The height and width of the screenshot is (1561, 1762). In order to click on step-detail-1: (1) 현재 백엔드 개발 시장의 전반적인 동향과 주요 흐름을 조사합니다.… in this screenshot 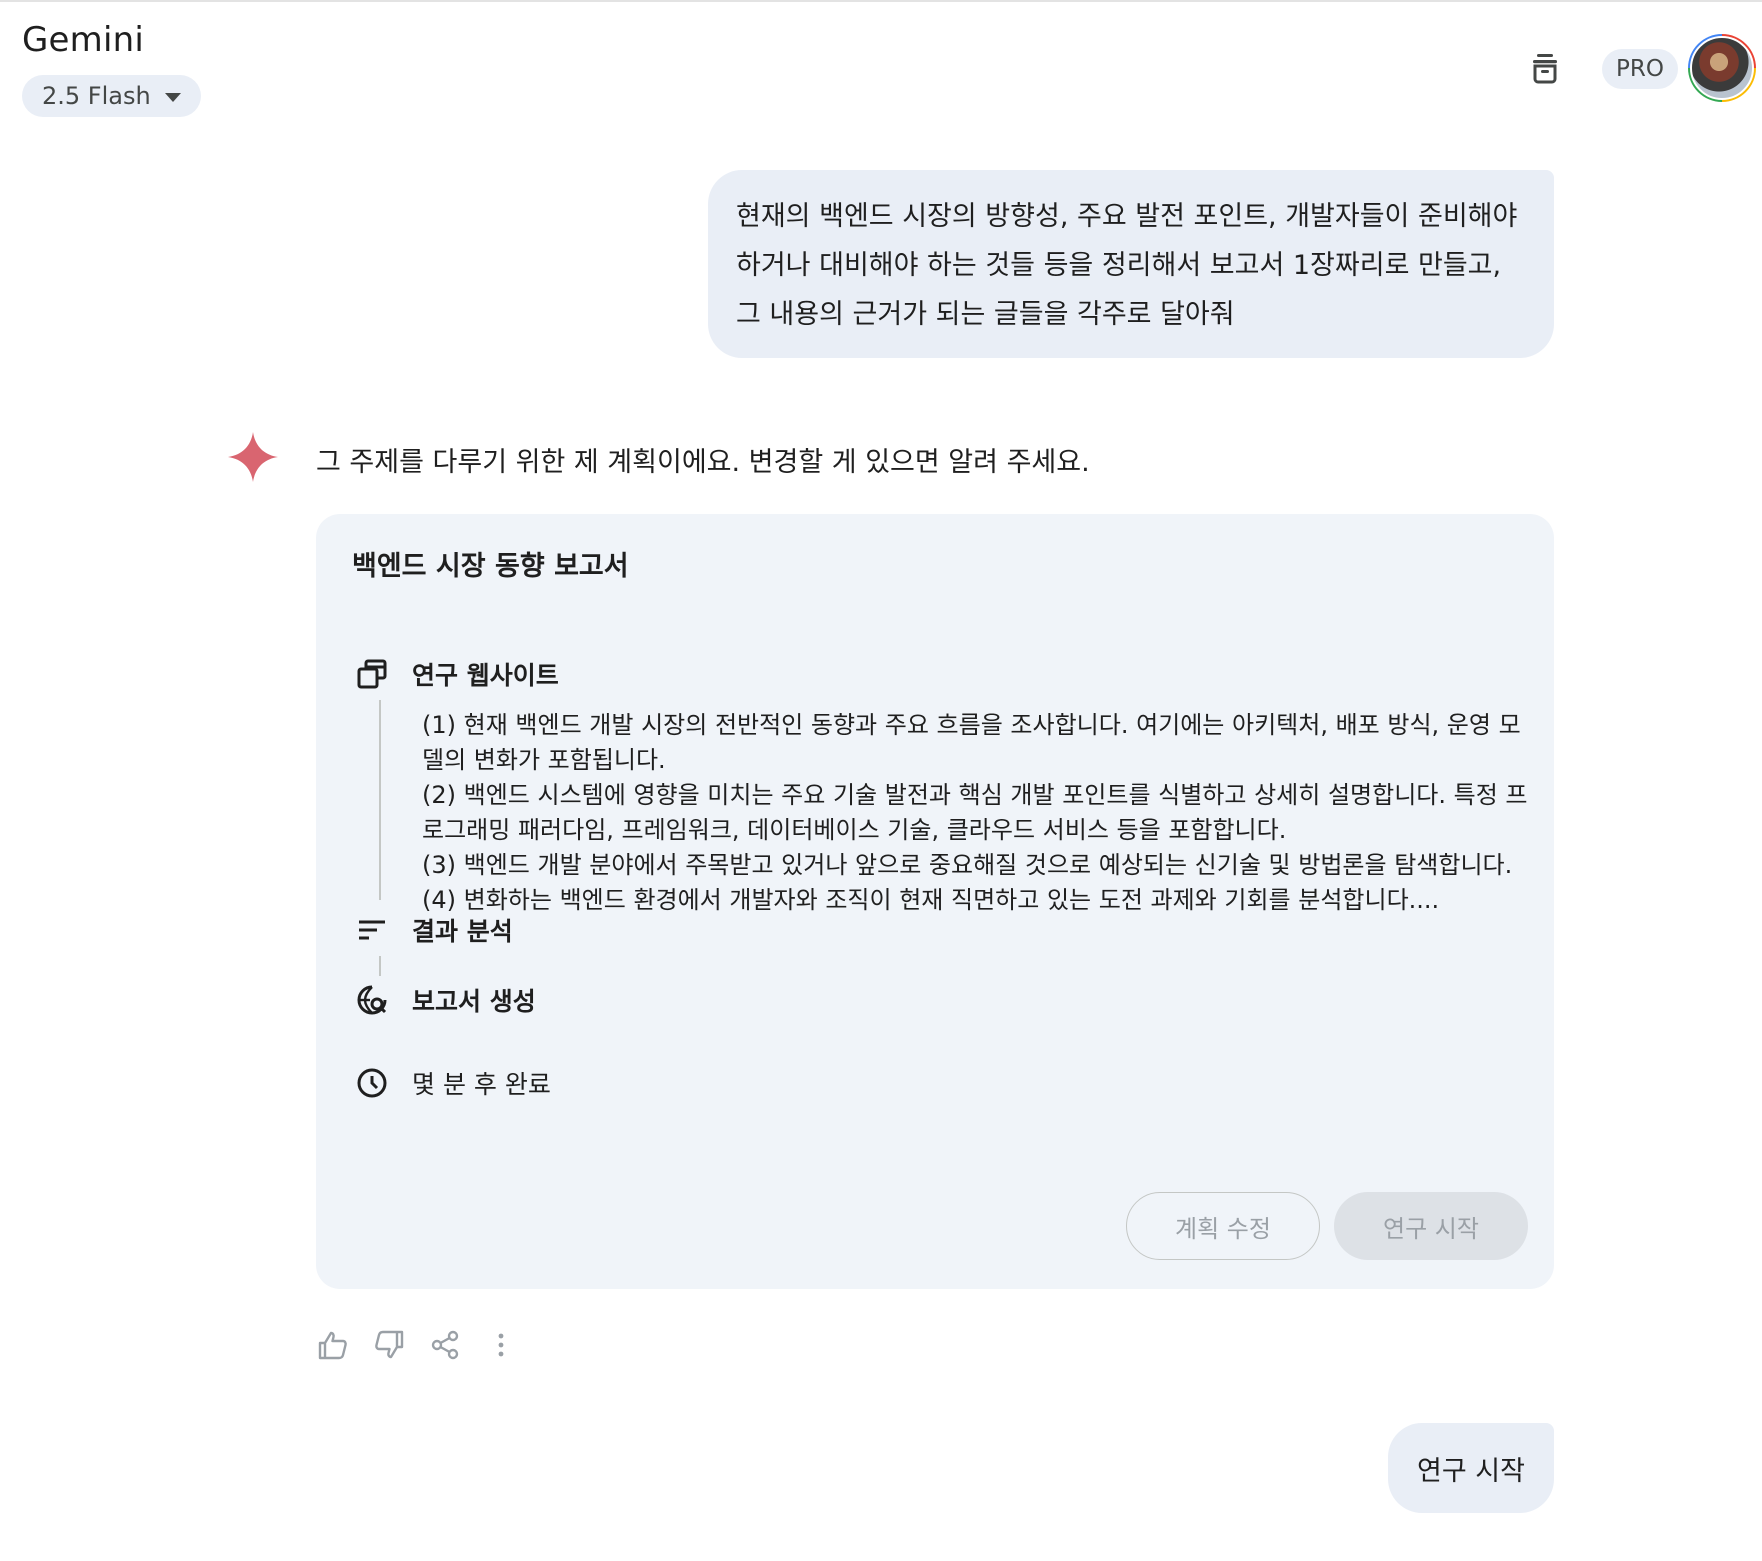, I will do `click(971, 742)`.